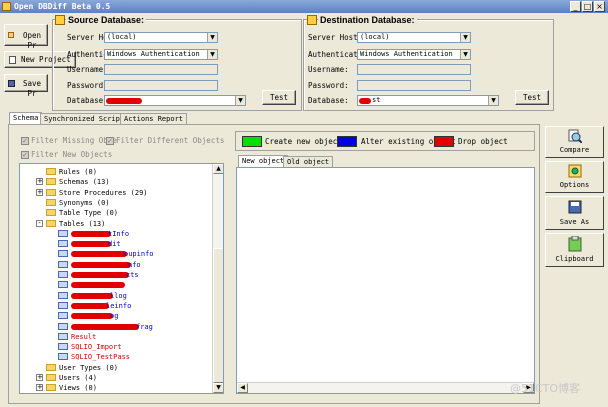 This screenshot has height=407, width=608. I want to click on filter-missing-label: Filter Missing Obje, so click(74, 140).